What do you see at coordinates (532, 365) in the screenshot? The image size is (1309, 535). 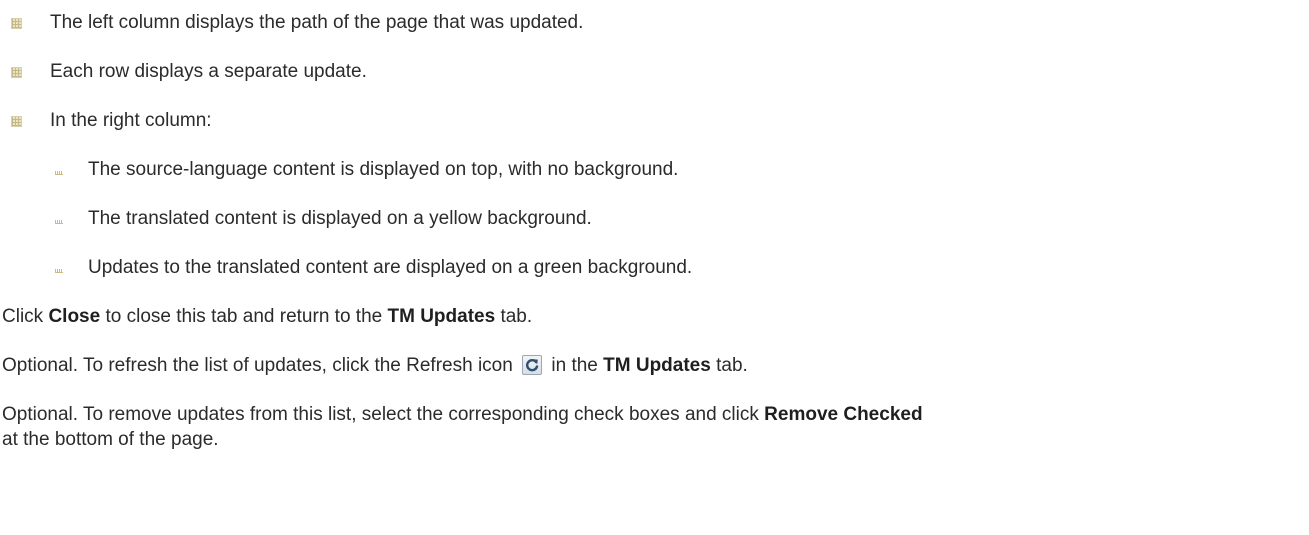 I see `refresh-icon` at bounding box center [532, 365].